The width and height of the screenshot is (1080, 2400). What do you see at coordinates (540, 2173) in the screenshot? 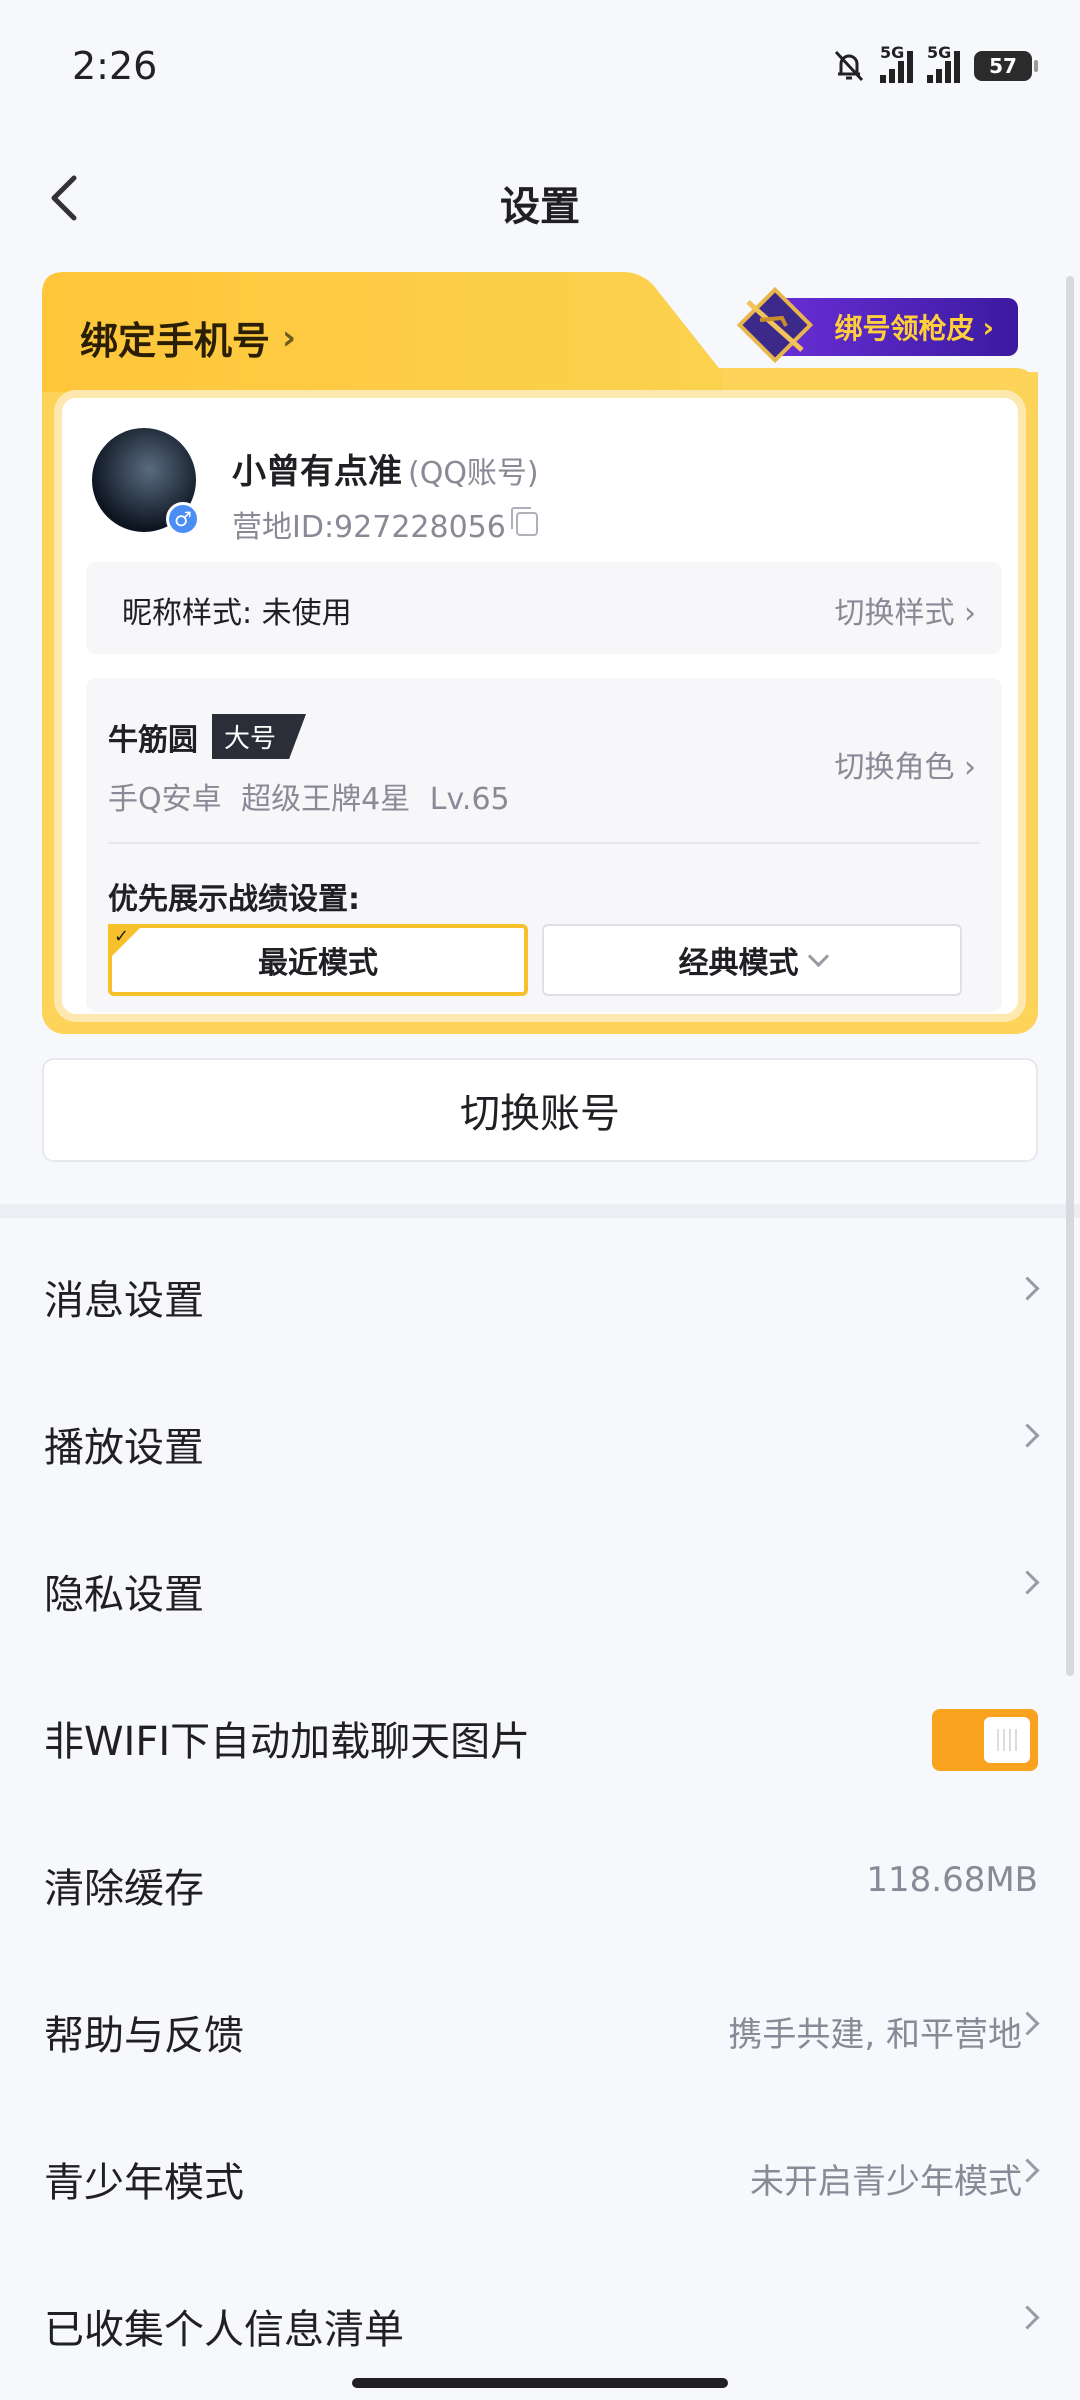
I see `settings-item-youth-mode: 青少年模式 未开启青少年模式` at bounding box center [540, 2173].